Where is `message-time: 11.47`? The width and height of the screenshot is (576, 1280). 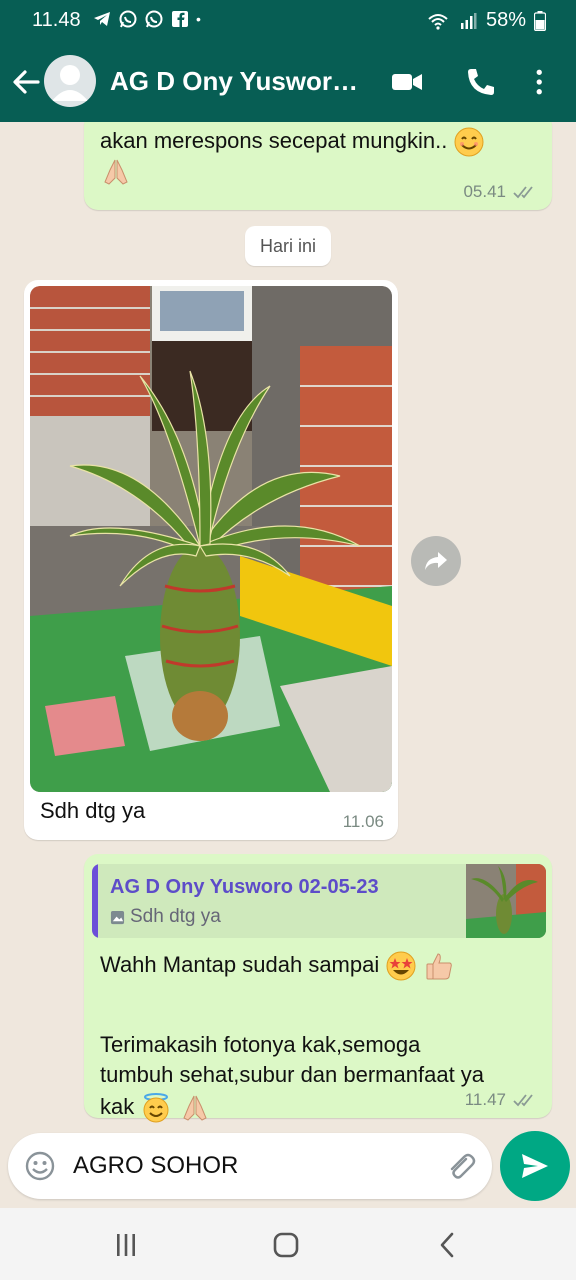
message-time: 11.47 is located at coordinates (485, 1099).